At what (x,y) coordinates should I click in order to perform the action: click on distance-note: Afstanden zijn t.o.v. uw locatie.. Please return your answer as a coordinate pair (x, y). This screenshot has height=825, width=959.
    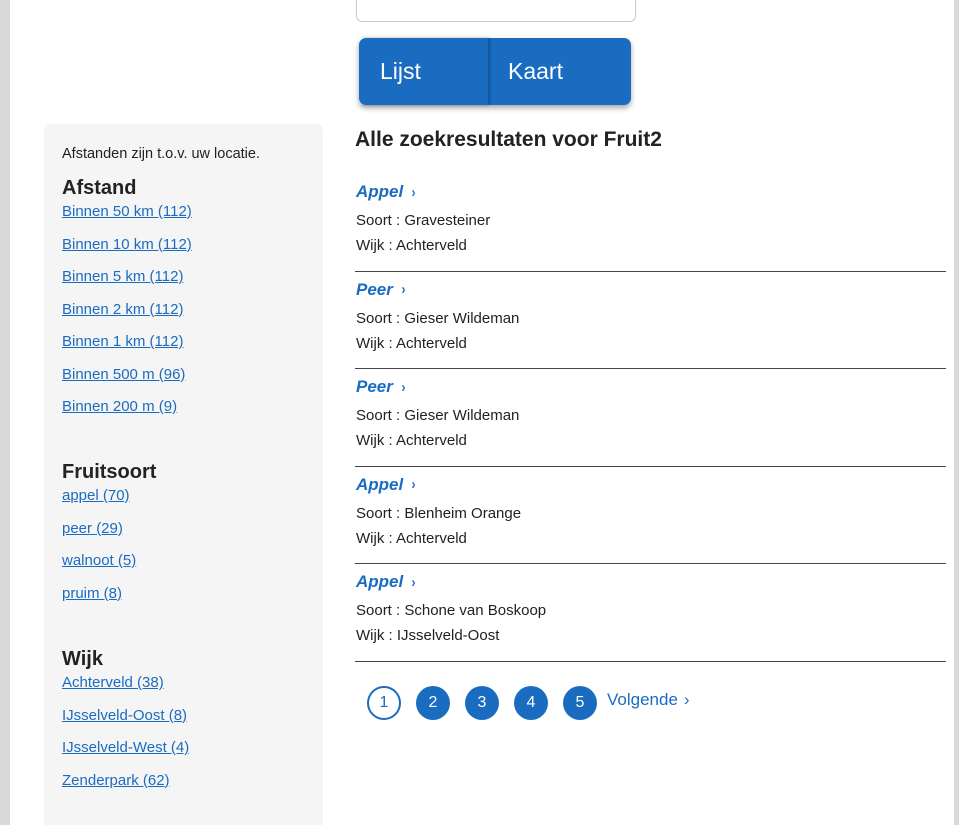
    Looking at the image, I should click on (161, 154).